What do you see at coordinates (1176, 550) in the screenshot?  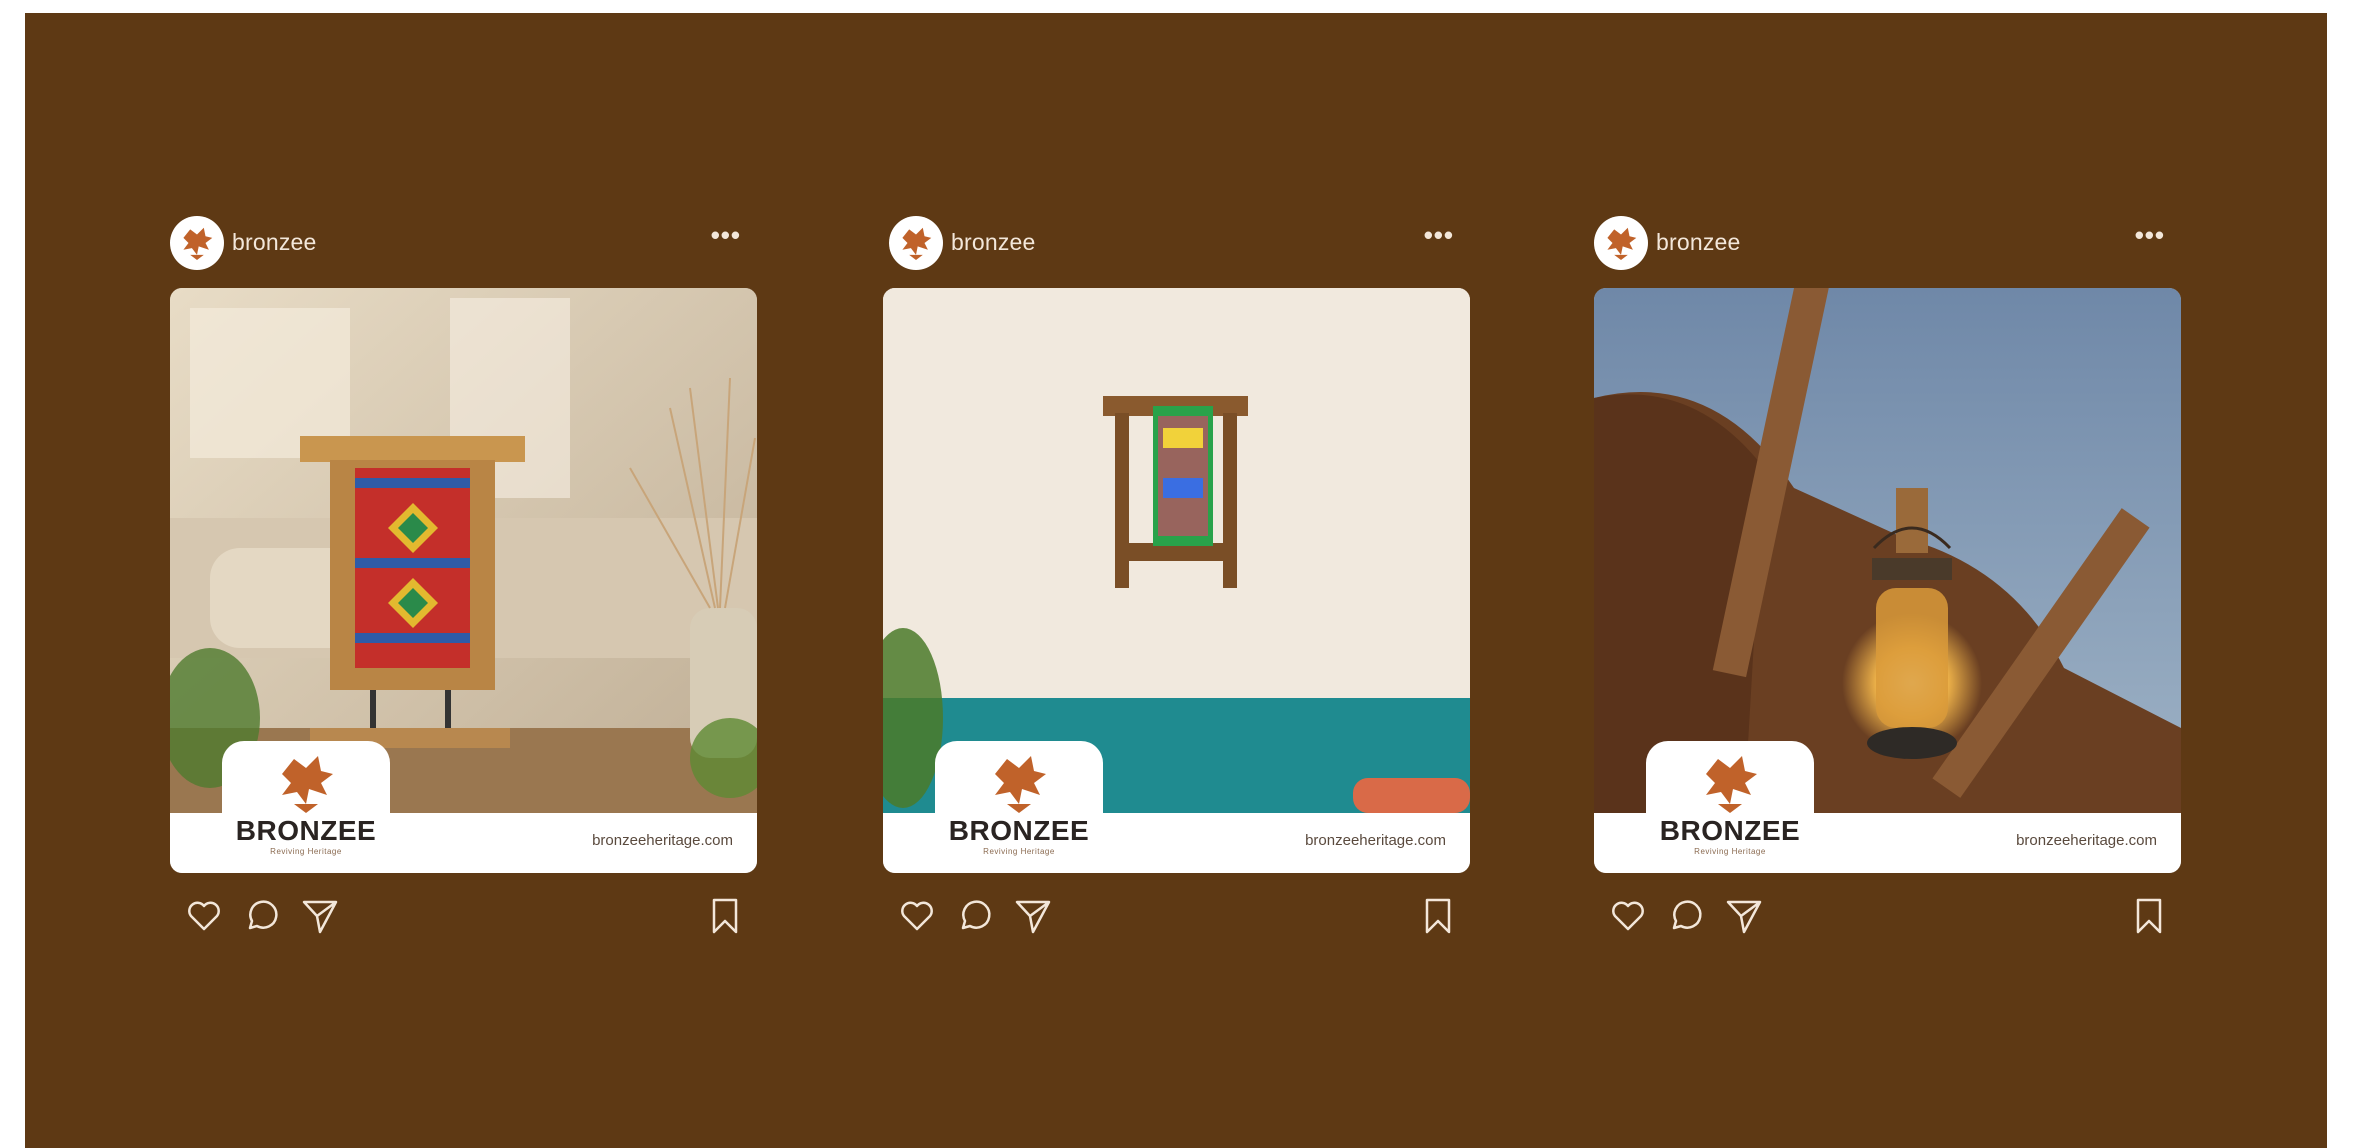 I see `photo-wall-shelf` at bounding box center [1176, 550].